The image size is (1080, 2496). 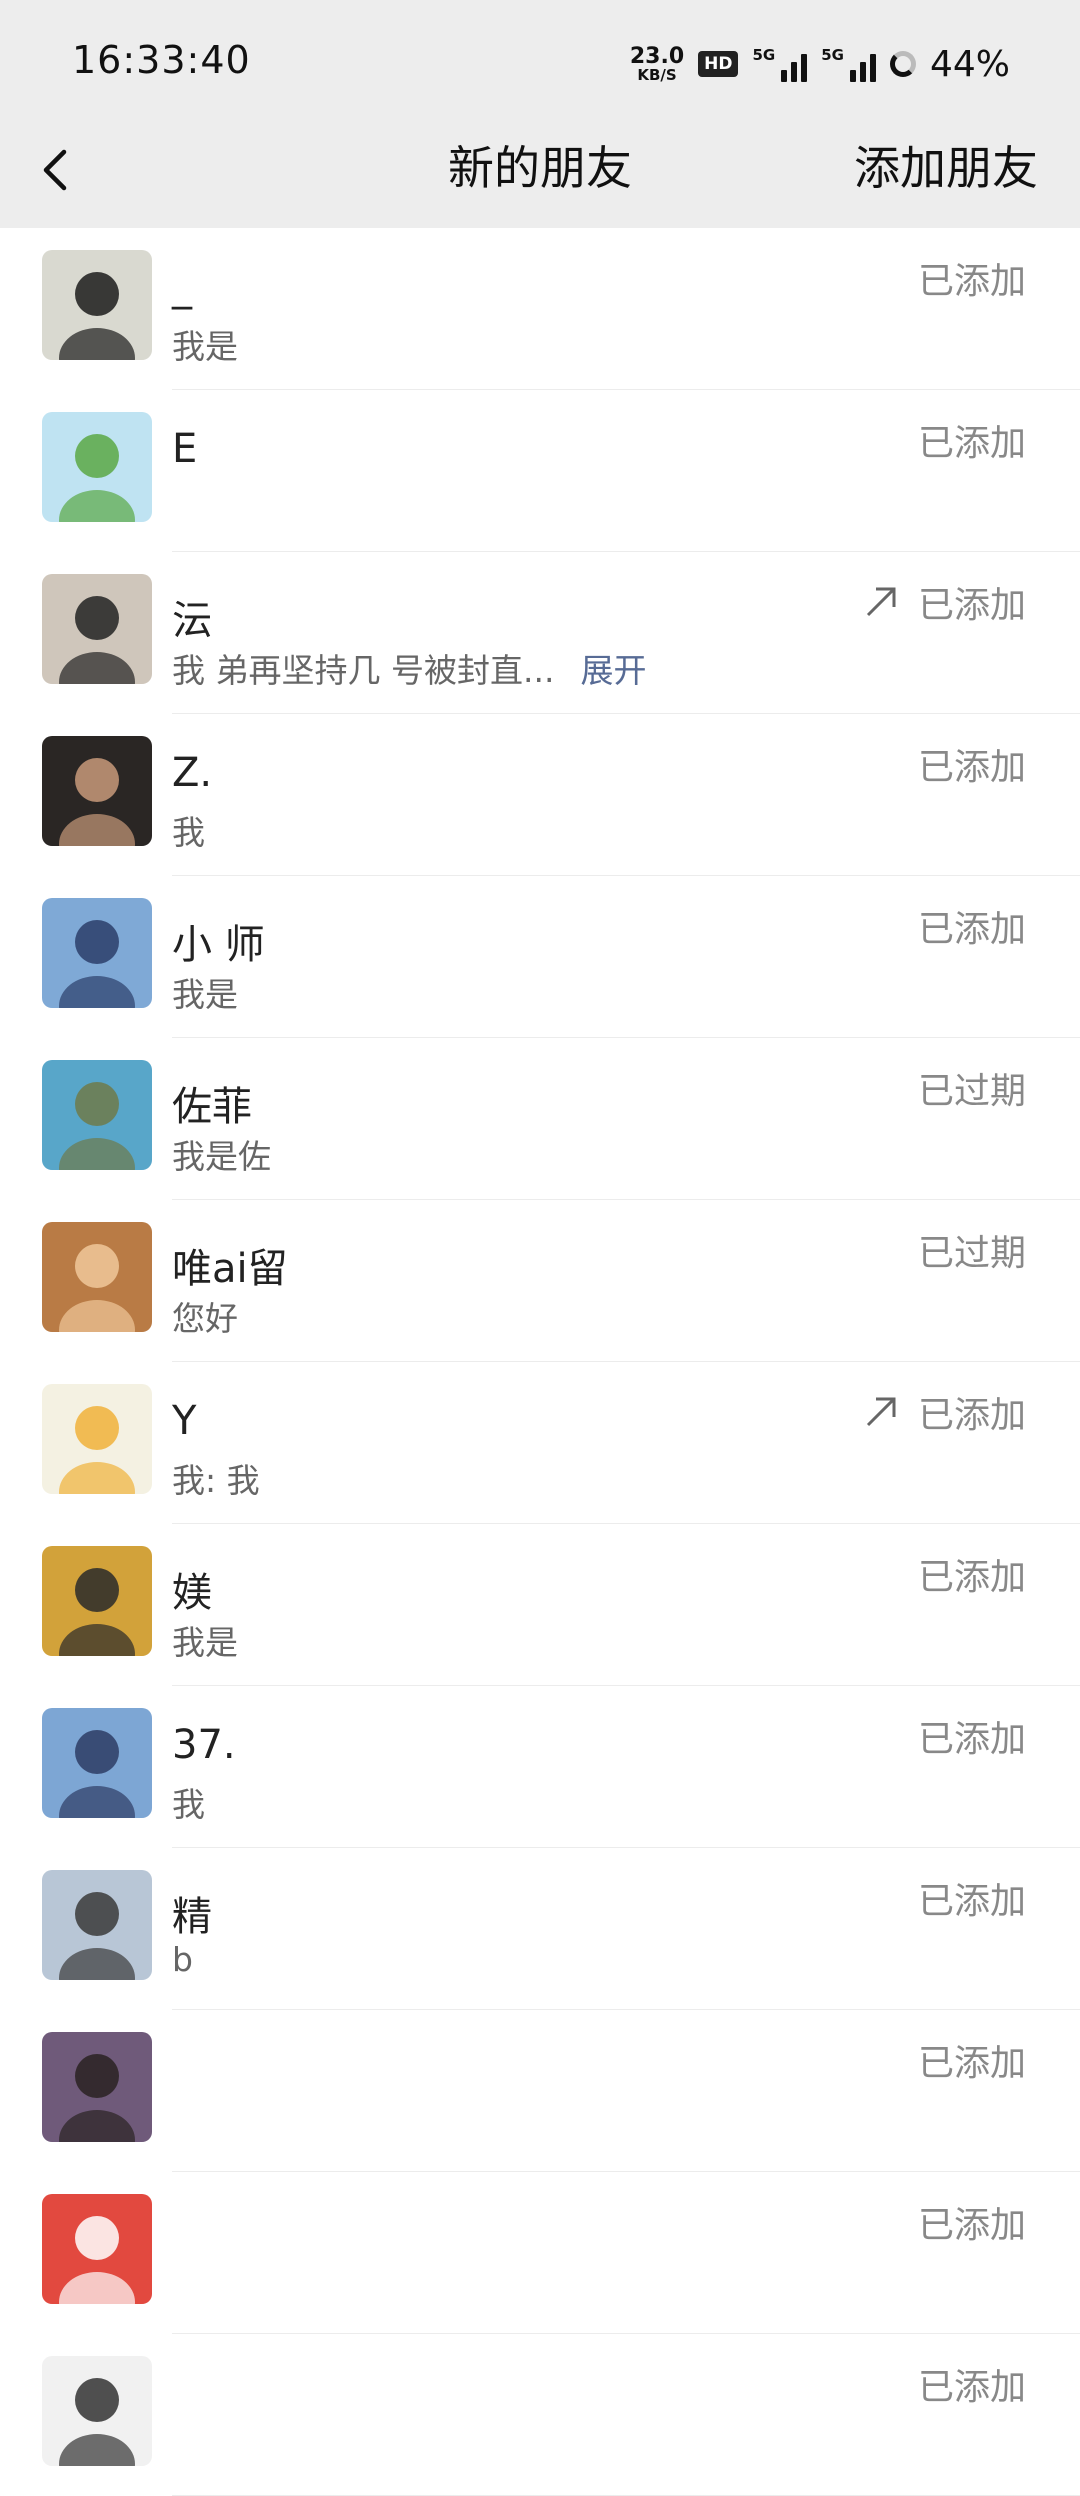 I want to click on friend-name: _, so click(x=182, y=287).